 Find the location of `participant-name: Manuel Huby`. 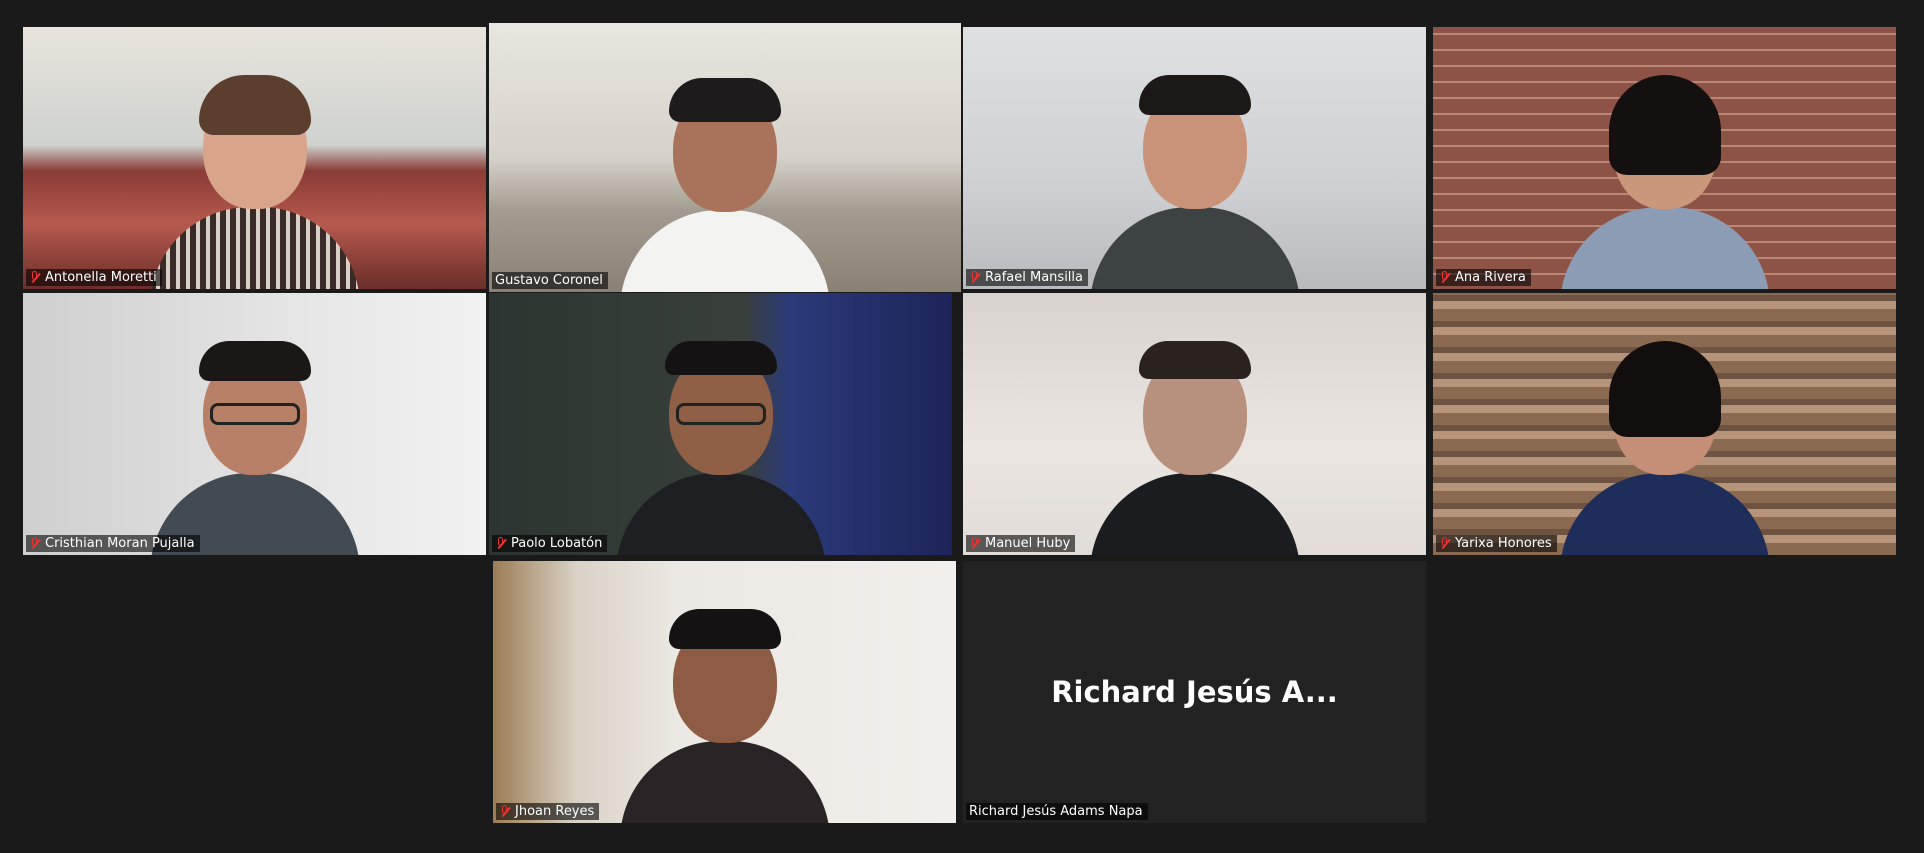

participant-name: Manuel Huby is located at coordinates (1028, 543).